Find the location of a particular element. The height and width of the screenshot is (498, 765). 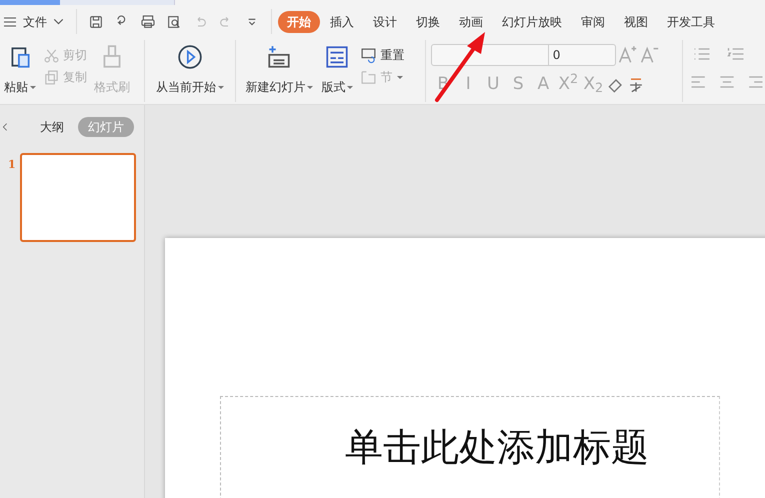

paste-button: 粘贴 is located at coordinates (20, 70).